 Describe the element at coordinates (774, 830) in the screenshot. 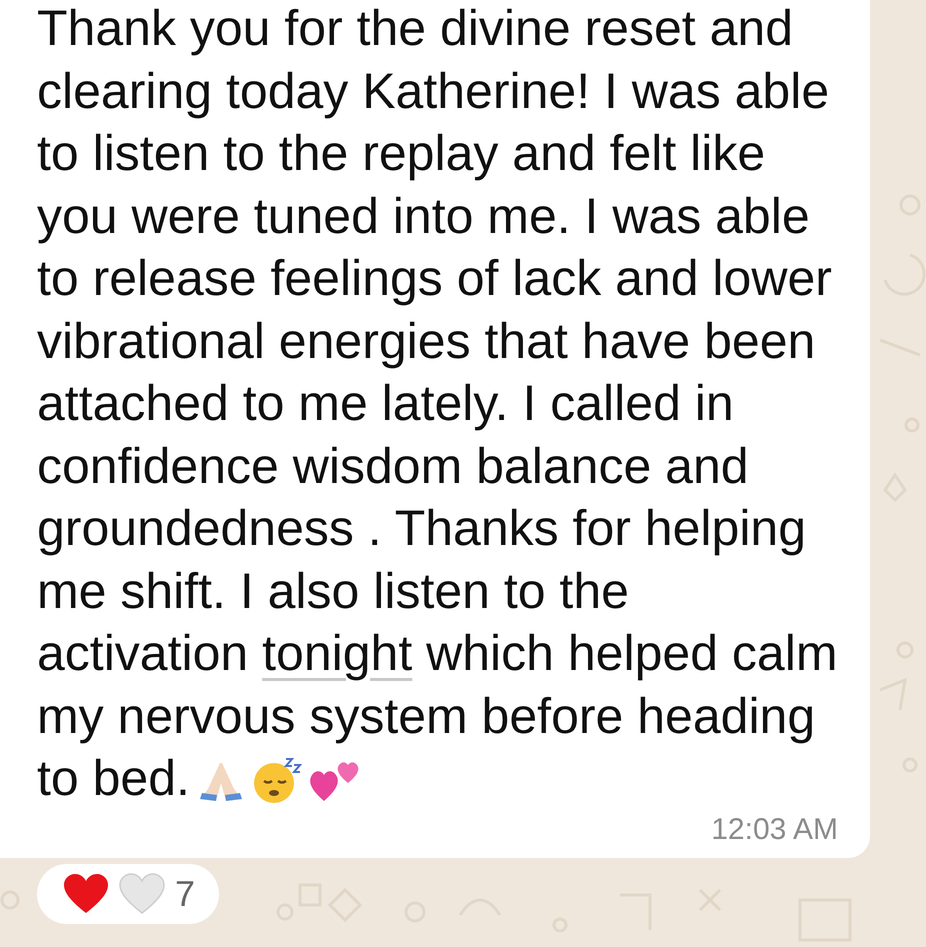

I see `message-time: 12:03 AM` at that location.